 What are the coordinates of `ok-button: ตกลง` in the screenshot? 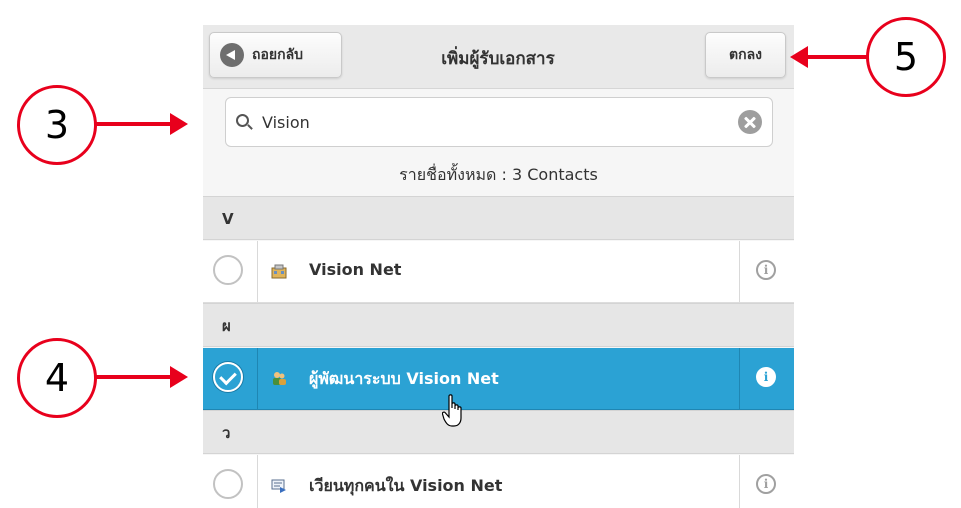 It's located at (745, 55).